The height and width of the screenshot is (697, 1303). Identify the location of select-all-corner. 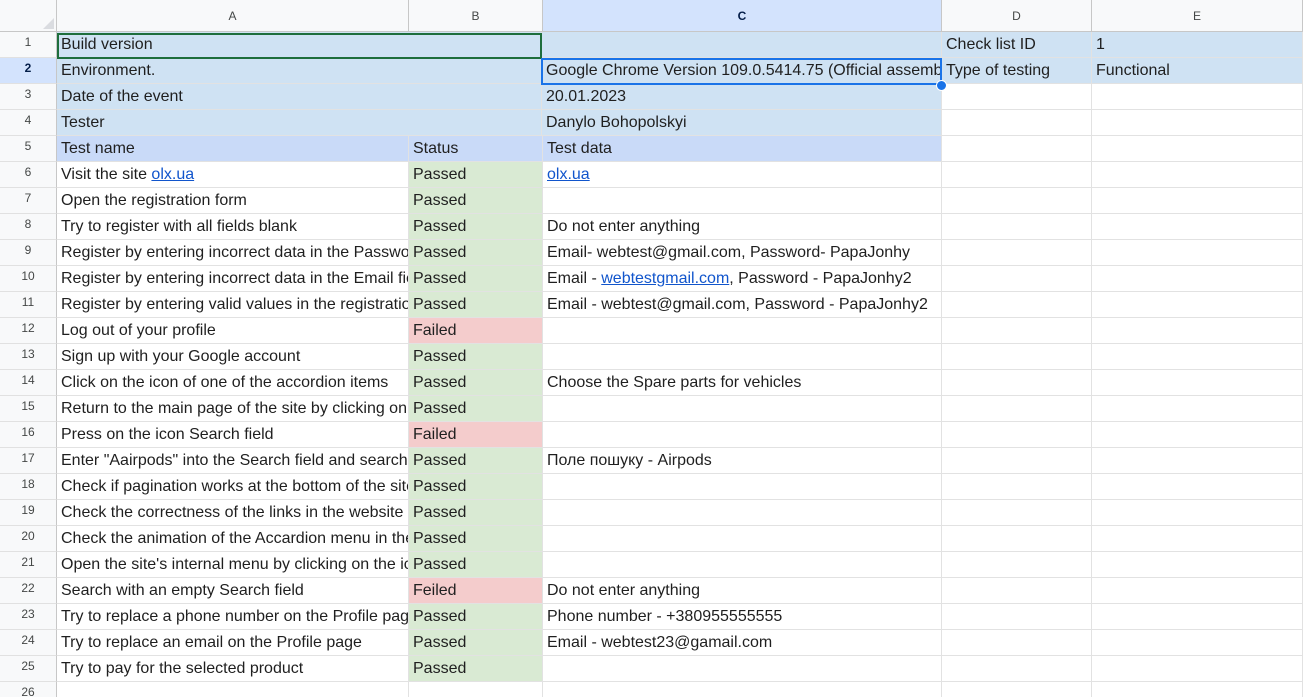
(28, 16).